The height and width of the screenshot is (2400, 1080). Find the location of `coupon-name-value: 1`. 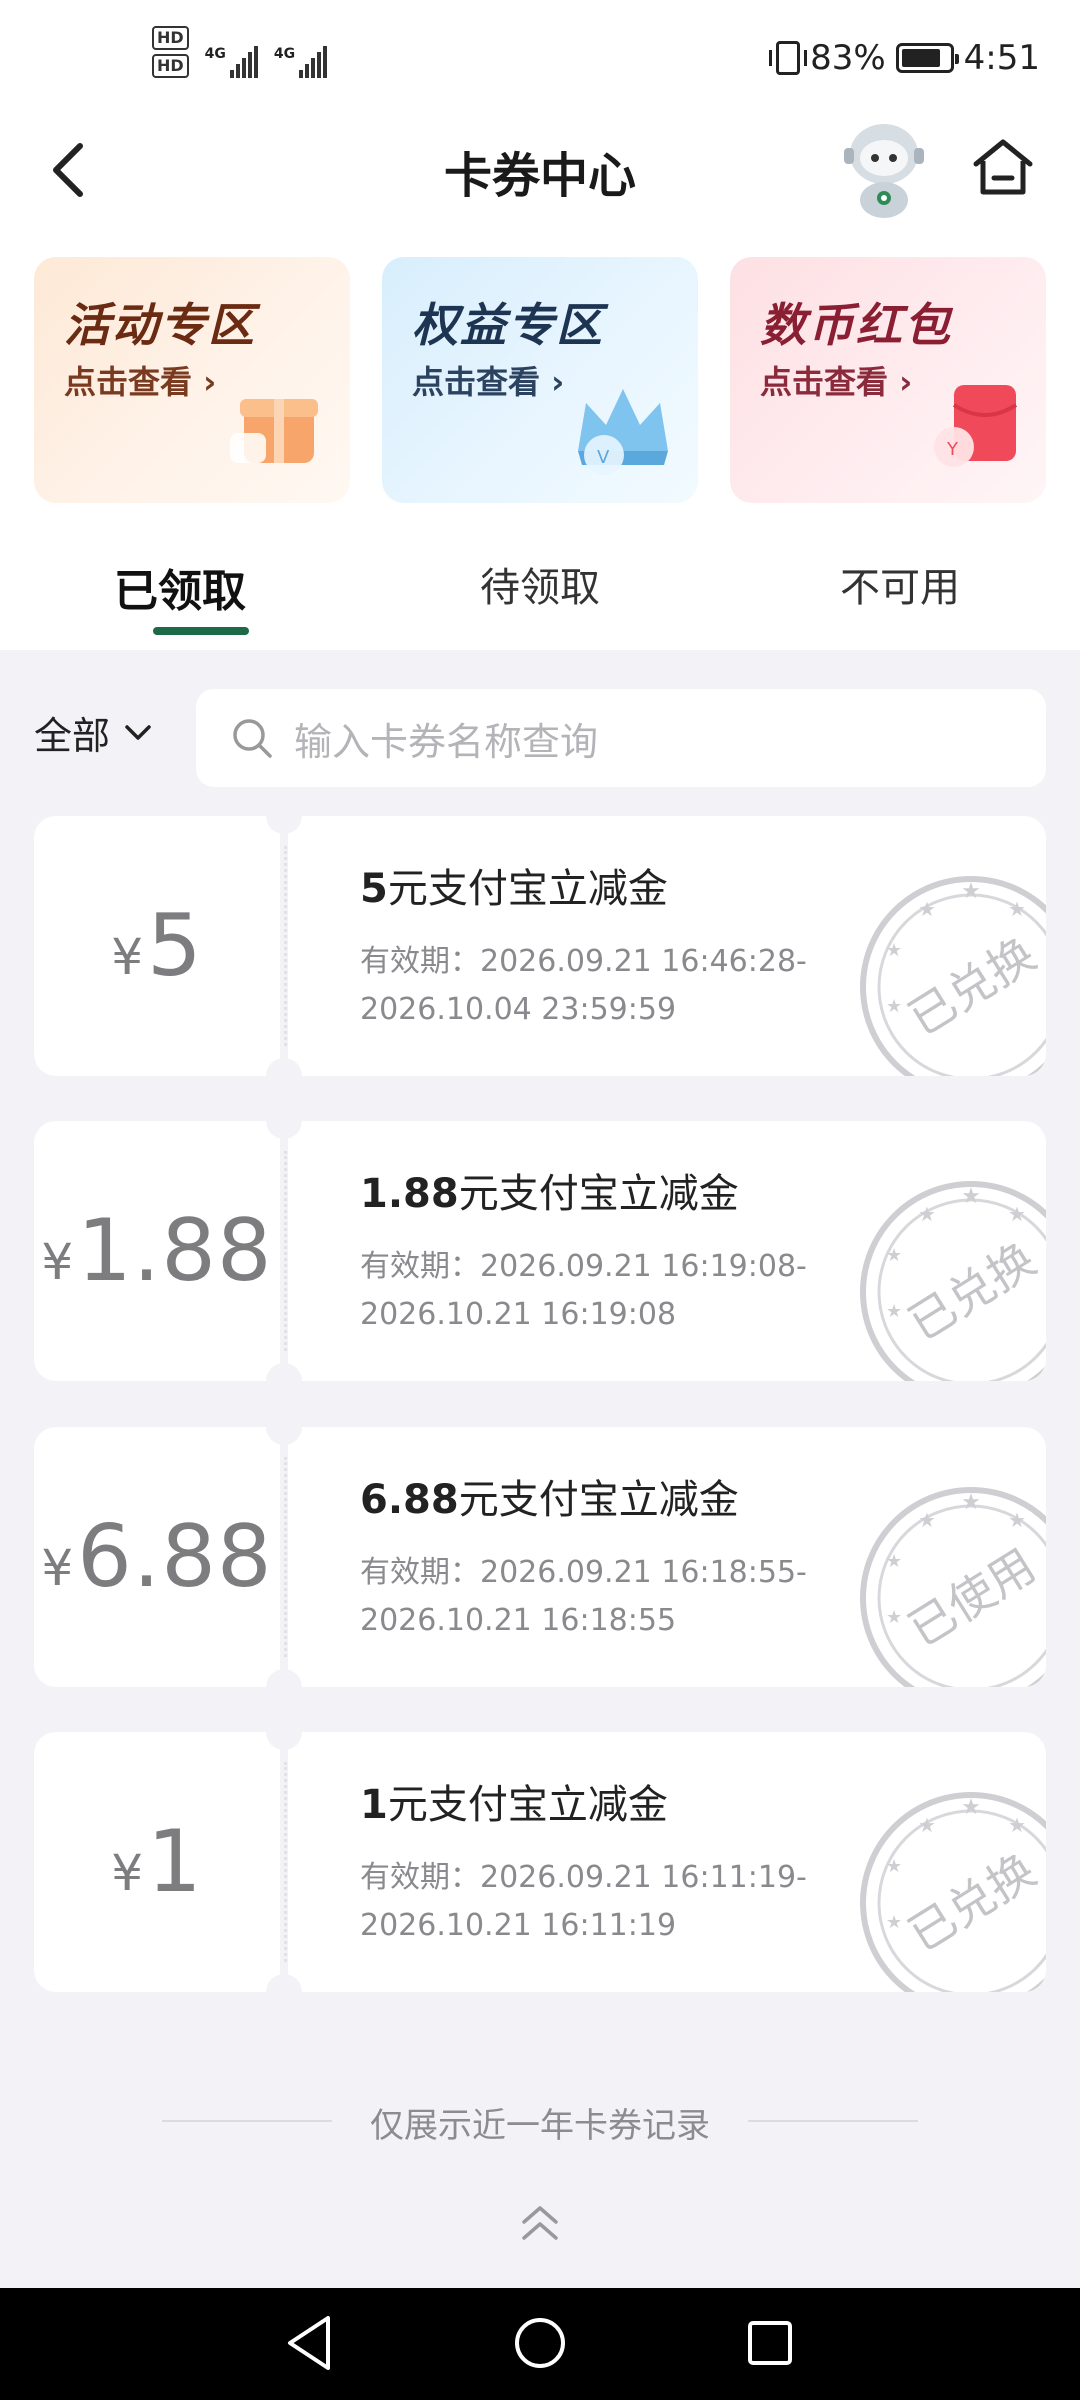

coupon-name-value: 1 is located at coordinates (374, 1805).